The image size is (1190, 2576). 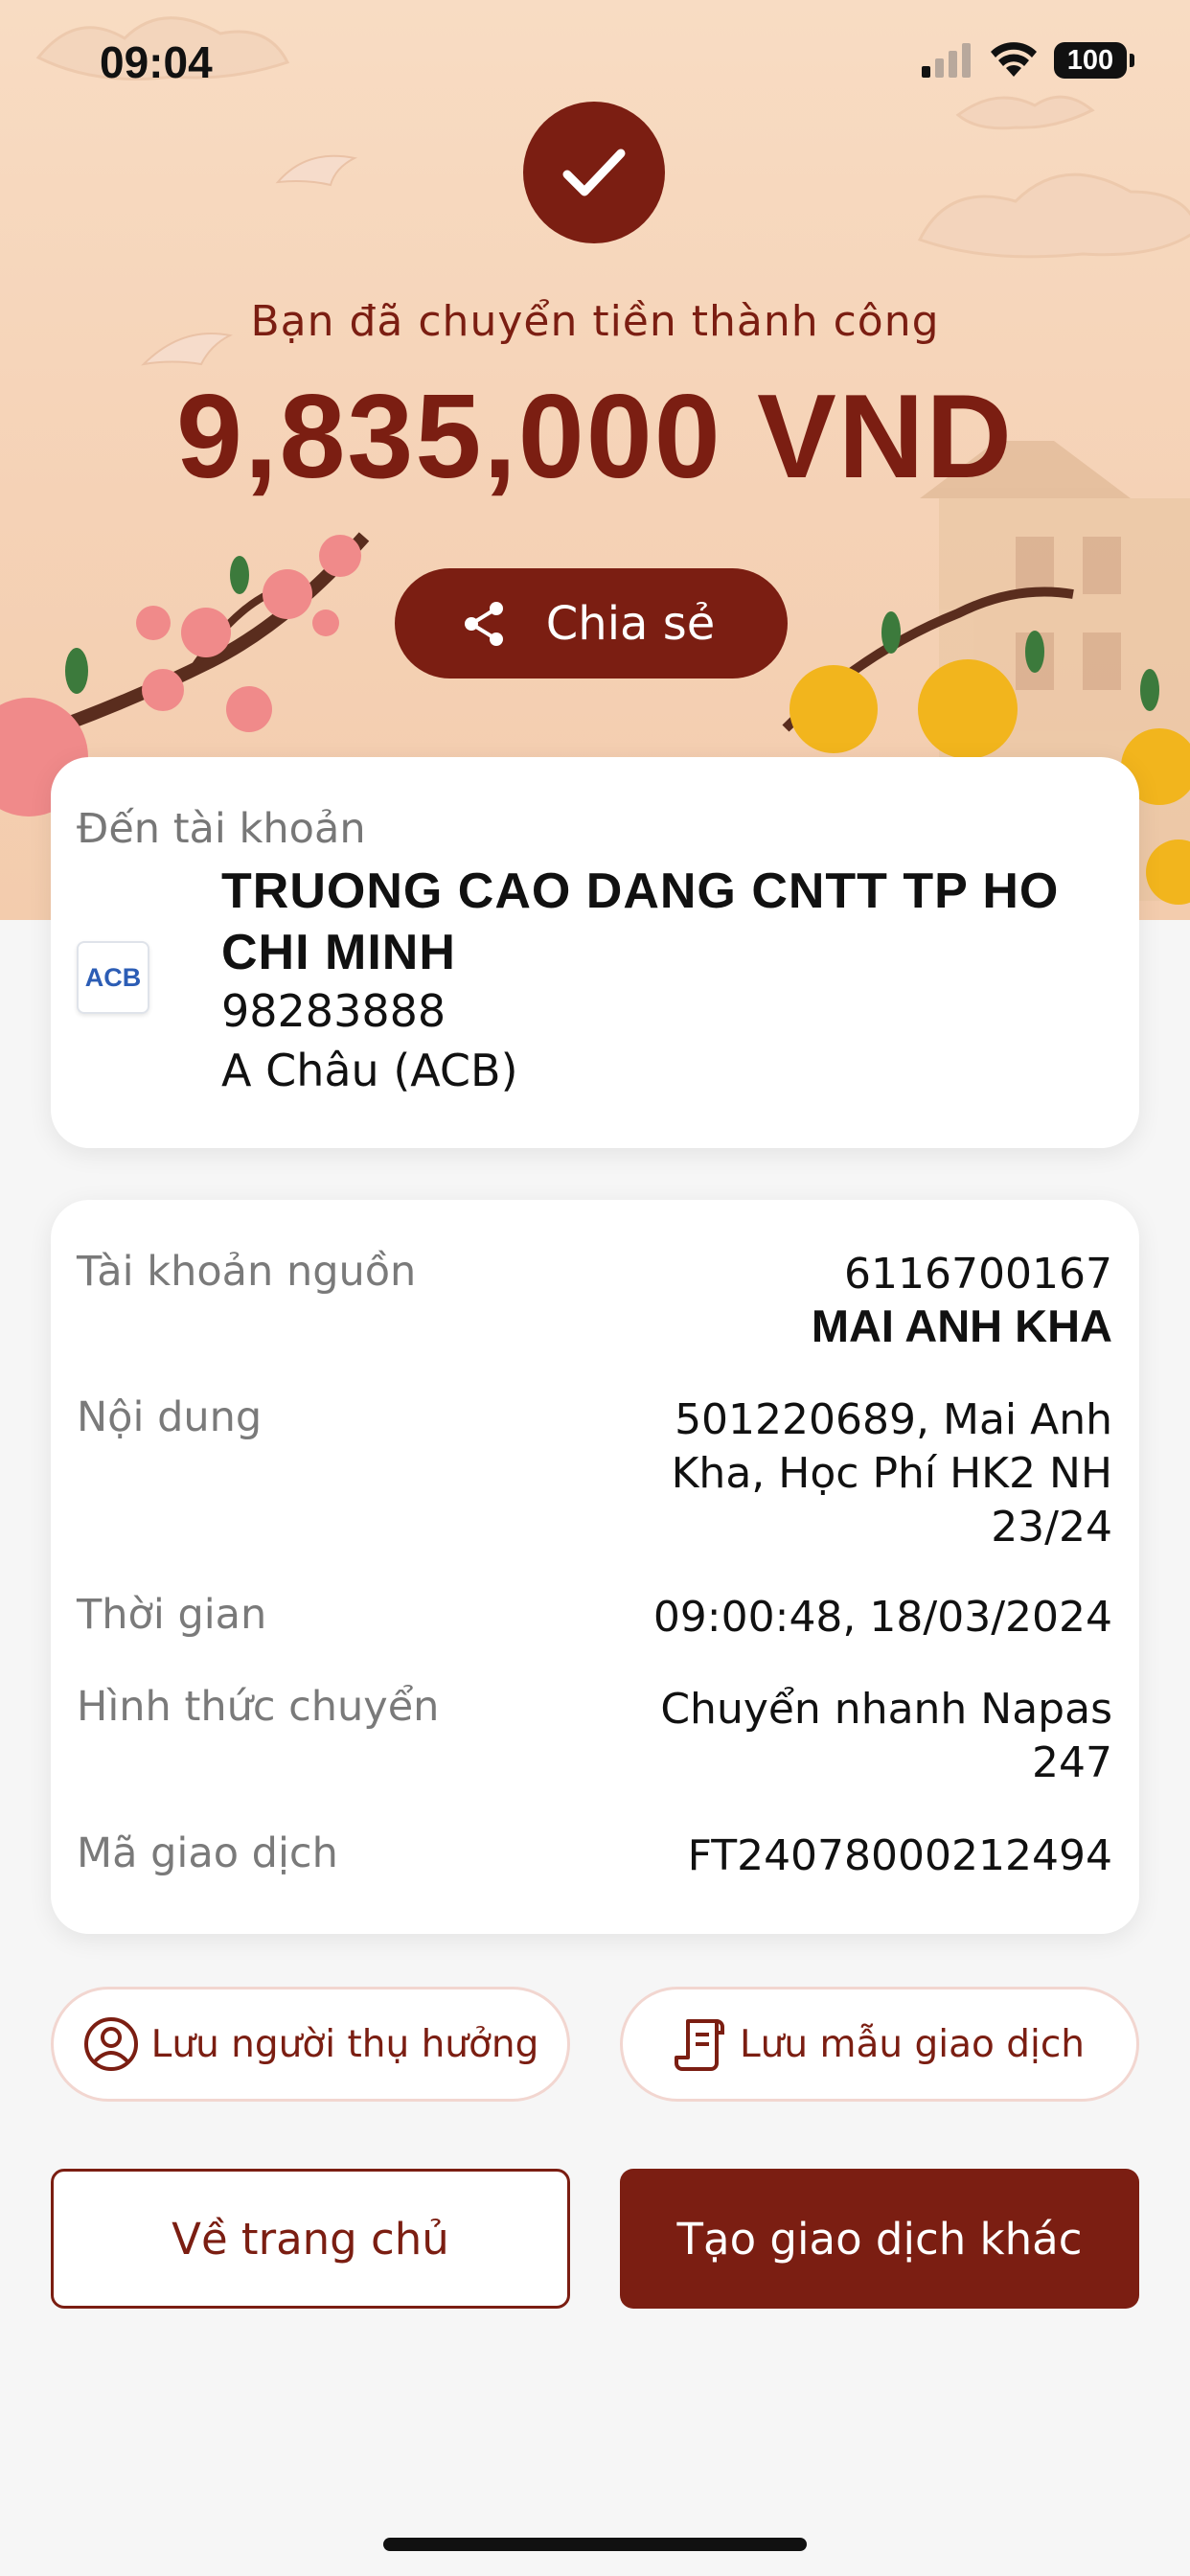 What do you see at coordinates (595, 321) in the screenshot?
I see `success-title: Bạn đã chuyển tiền thành công` at bounding box center [595, 321].